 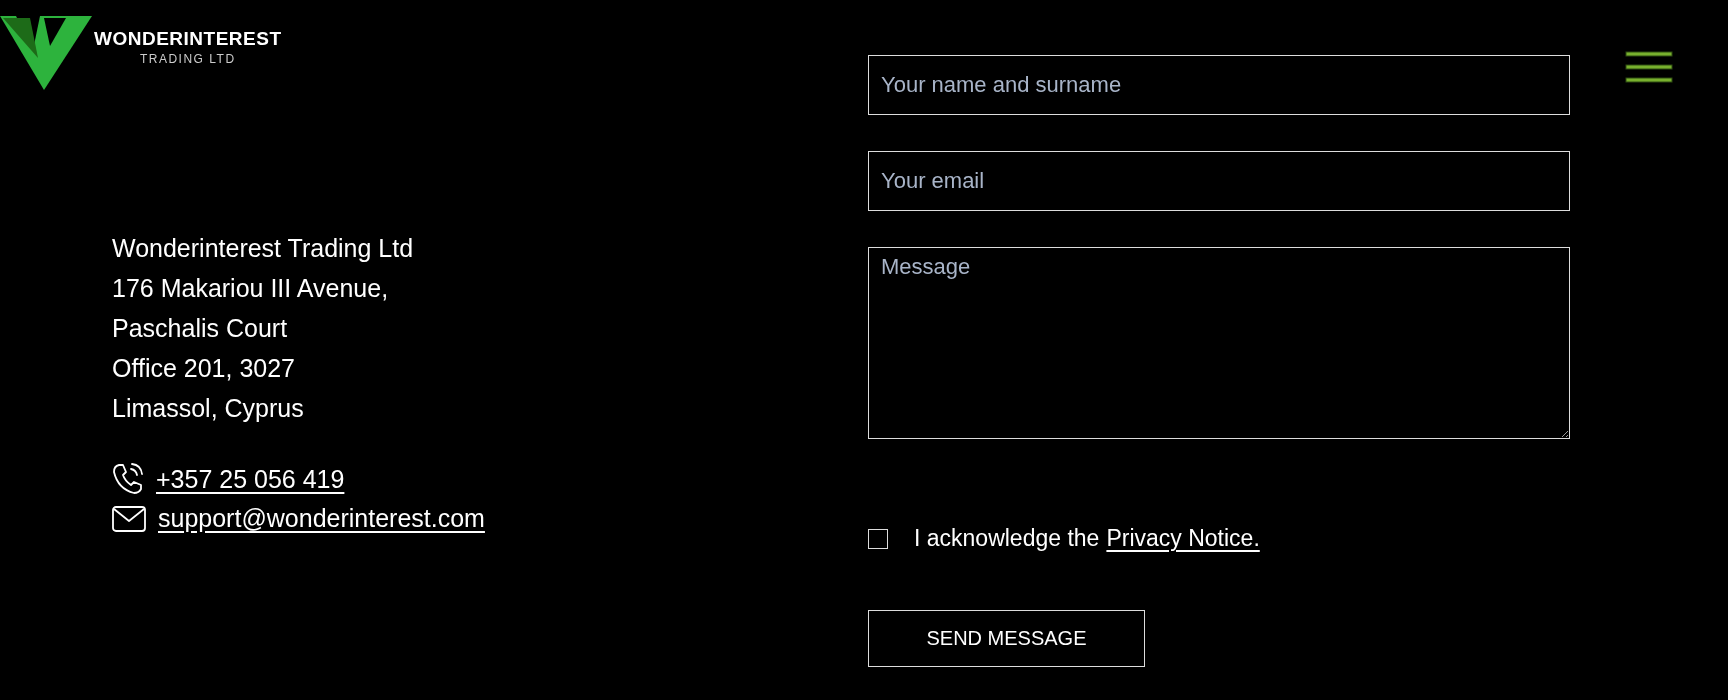 I want to click on logo-name: WONDERINTEREST, so click(x=188, y=39).